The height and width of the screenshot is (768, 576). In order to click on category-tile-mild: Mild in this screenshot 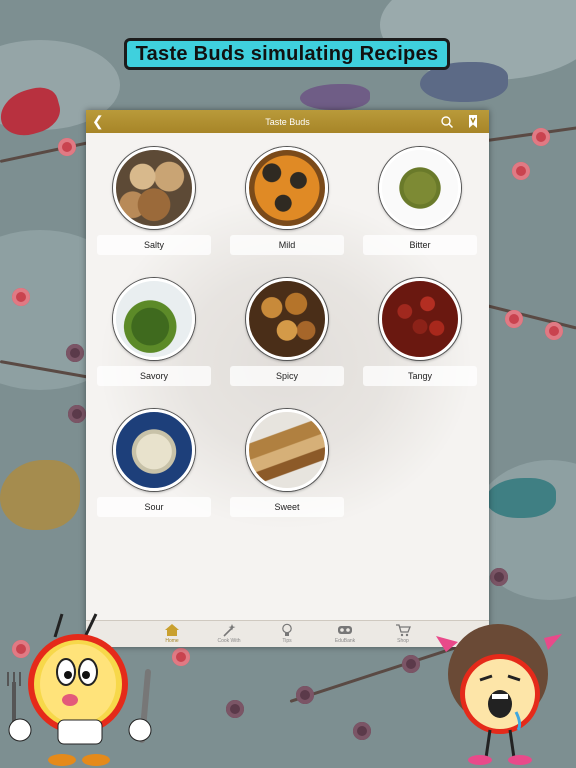, I will do `click(287, 202)`.